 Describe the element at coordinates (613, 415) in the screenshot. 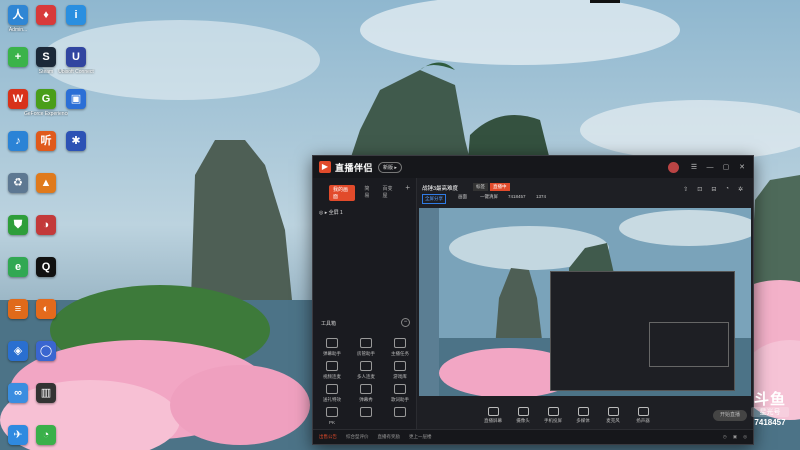

I see `mic-button: 麦克风` at that location.